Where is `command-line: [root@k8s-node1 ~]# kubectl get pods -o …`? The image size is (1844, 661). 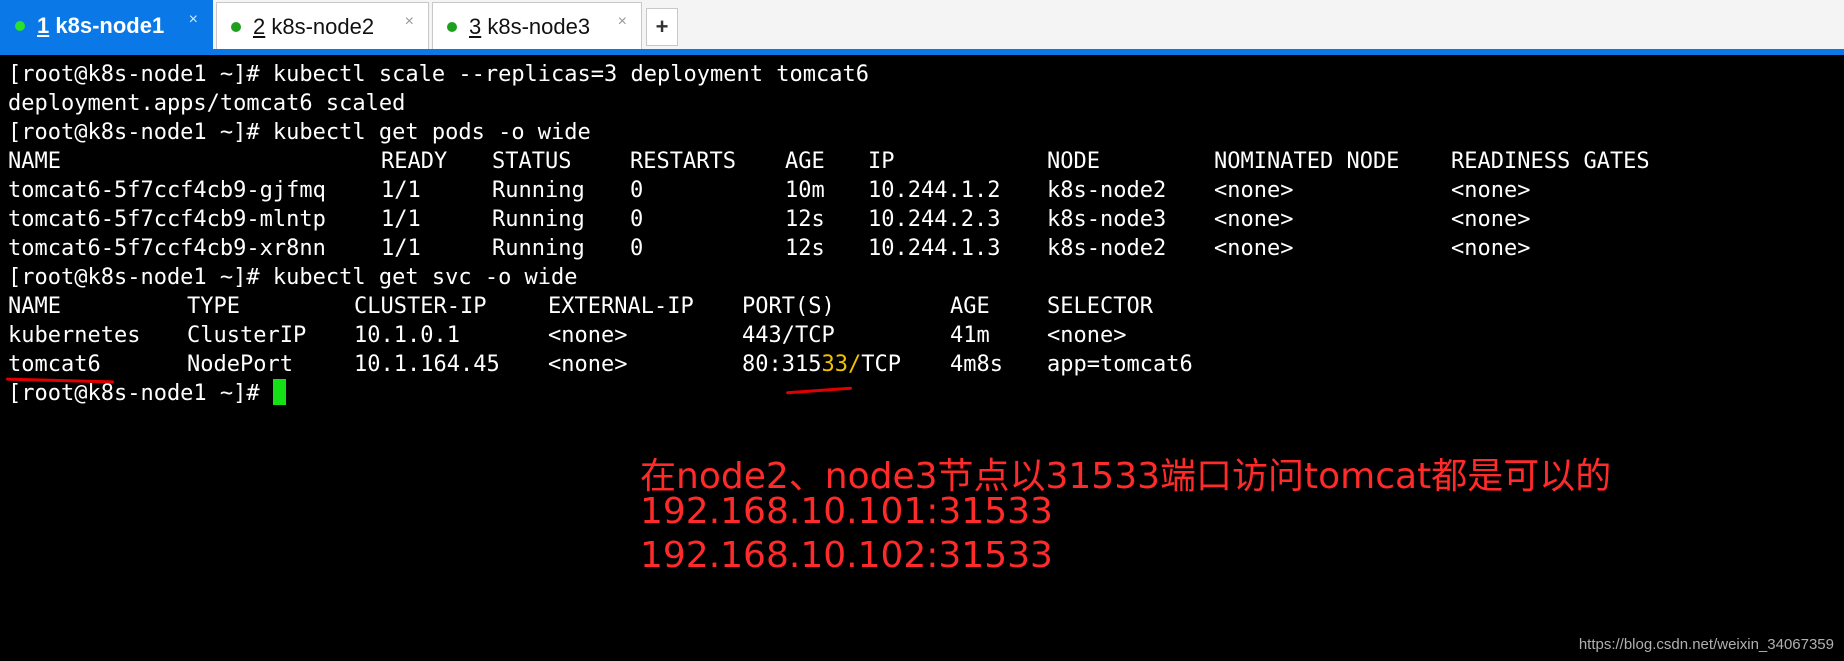 command-line: [root@k8s-node1 ~]# kubectl get pods -o … is located at coordinates (299, 132).